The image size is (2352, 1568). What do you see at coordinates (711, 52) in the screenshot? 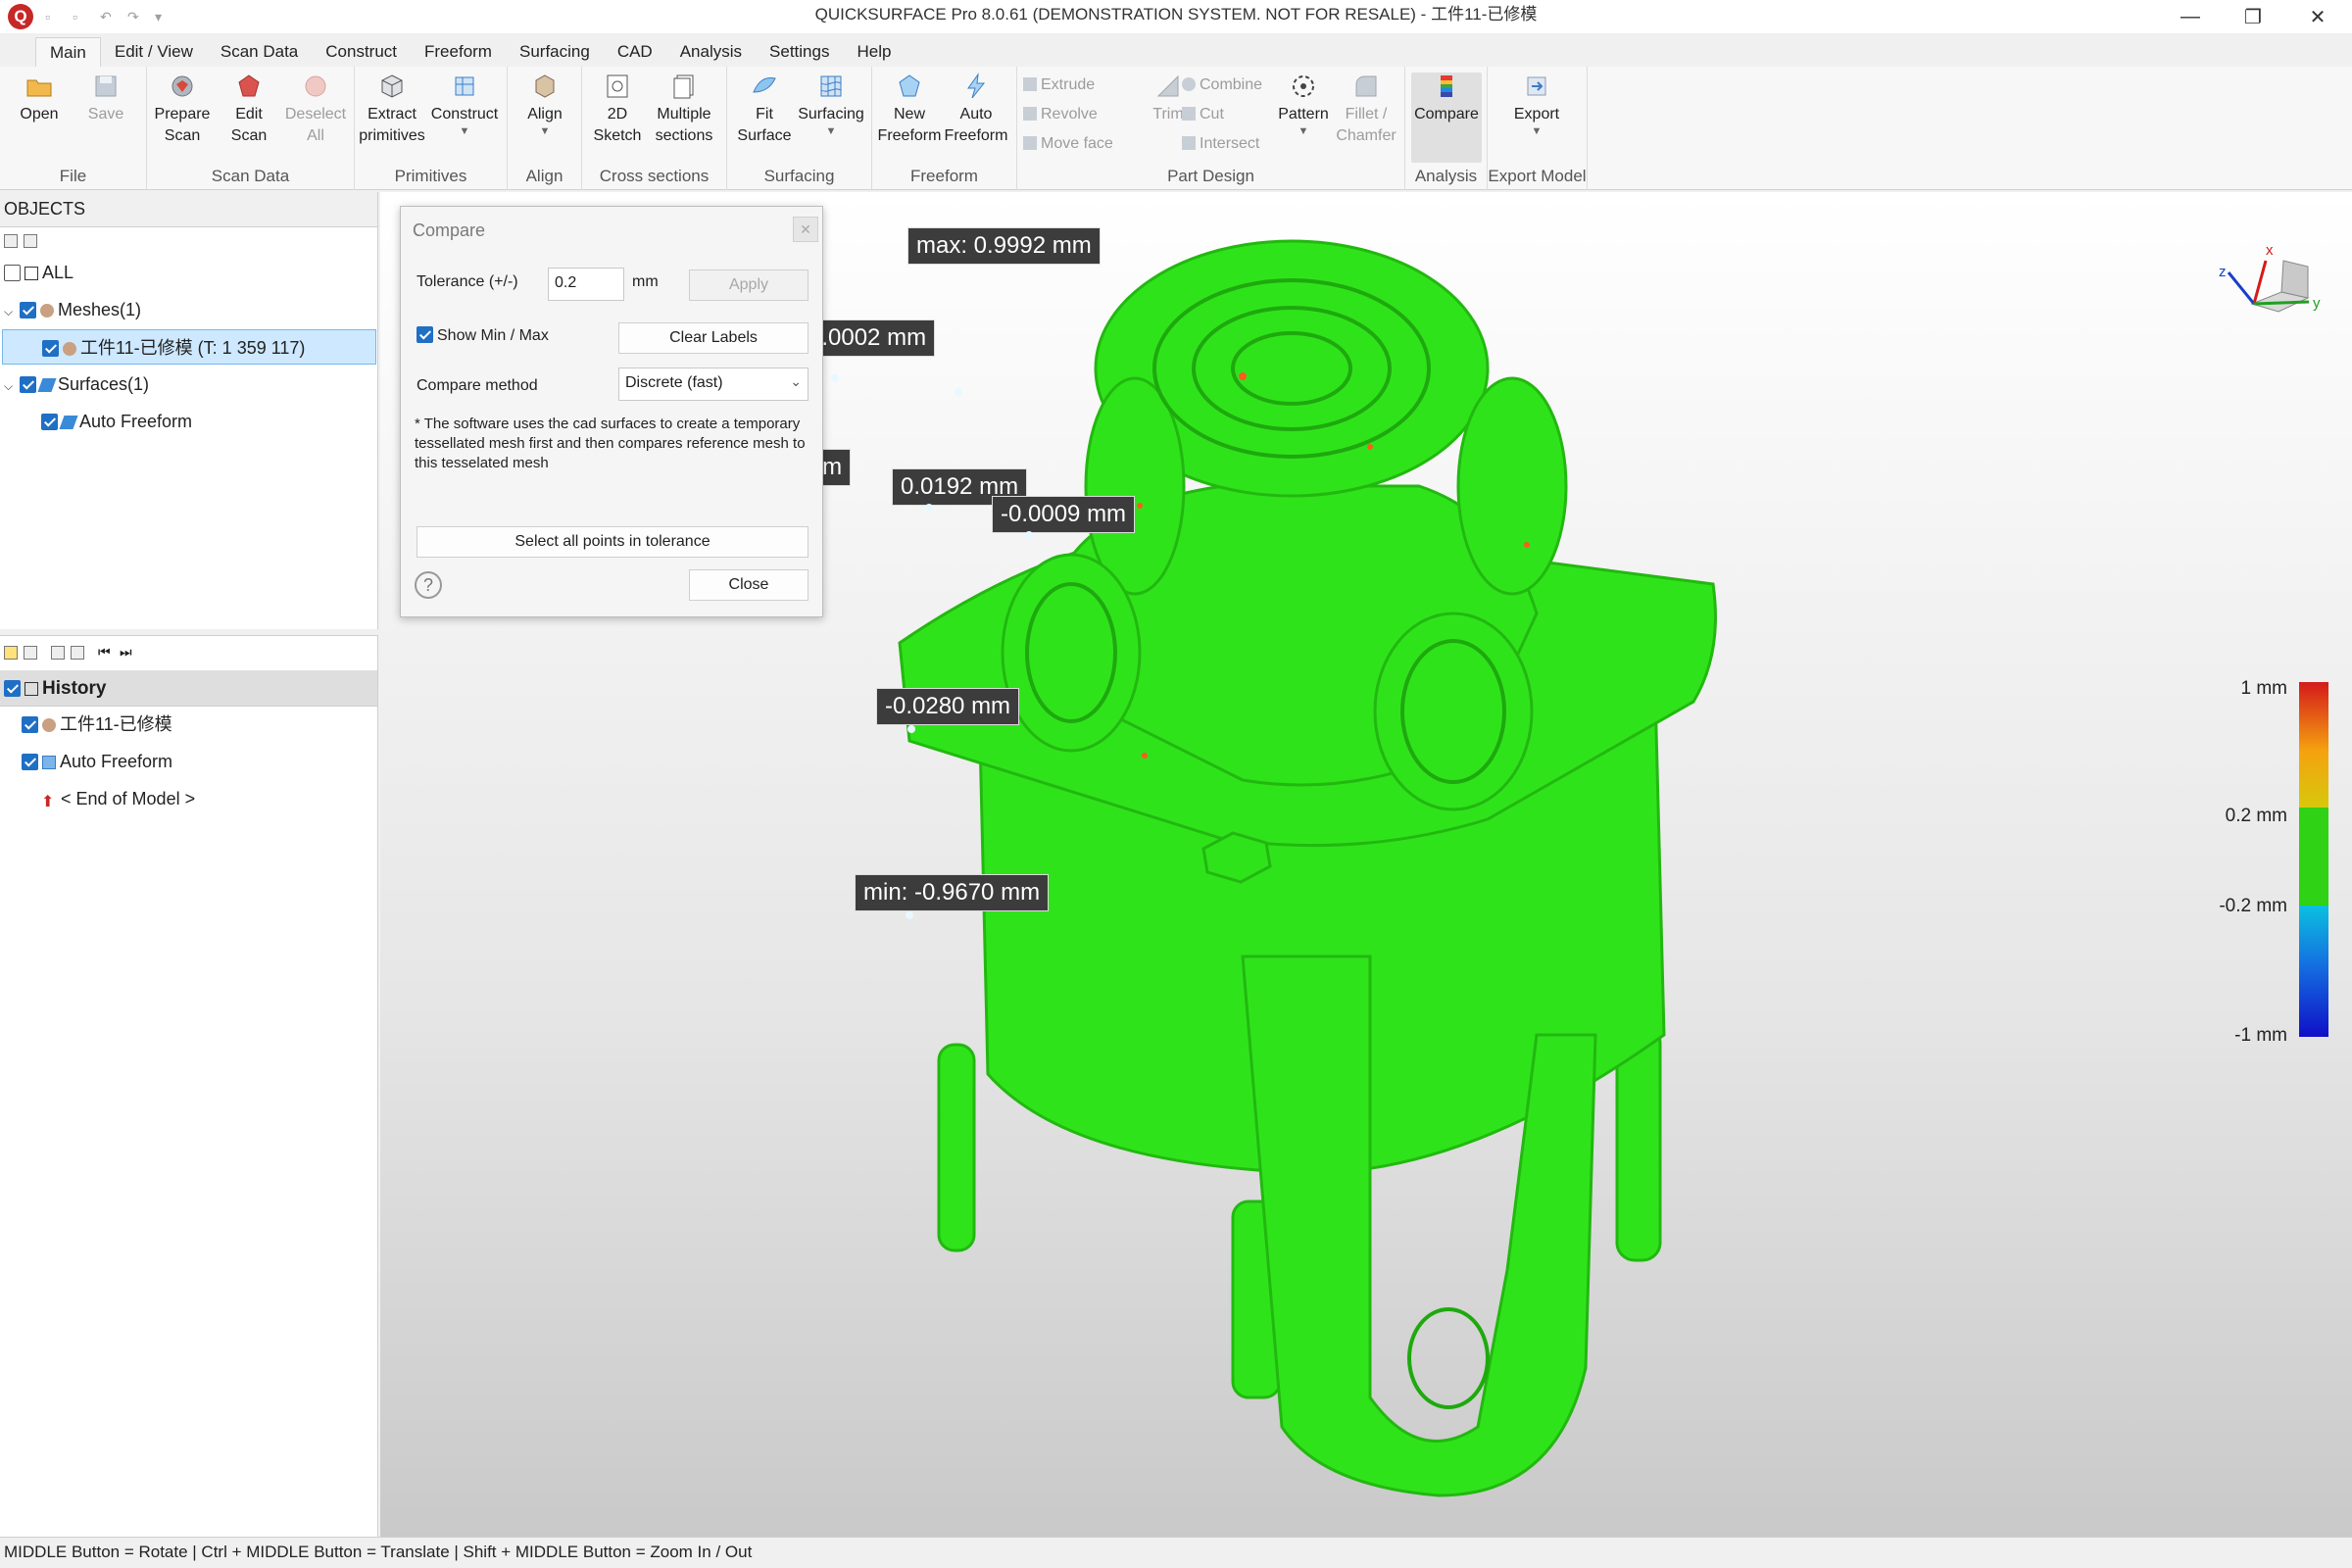
I see `tab-analysis: Analysis` at bounding box center [711, 52].